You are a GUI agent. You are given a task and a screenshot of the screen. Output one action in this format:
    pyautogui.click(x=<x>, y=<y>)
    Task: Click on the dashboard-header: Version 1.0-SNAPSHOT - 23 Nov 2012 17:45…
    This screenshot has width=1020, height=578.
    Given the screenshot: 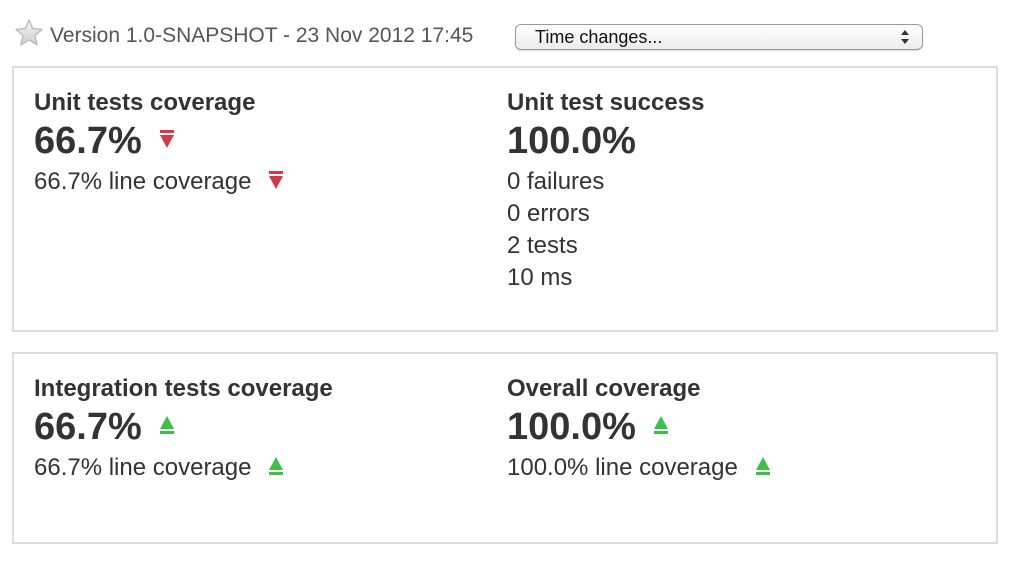 What is the action you would take?
    pyautogui.click(x=509, y=36)
    